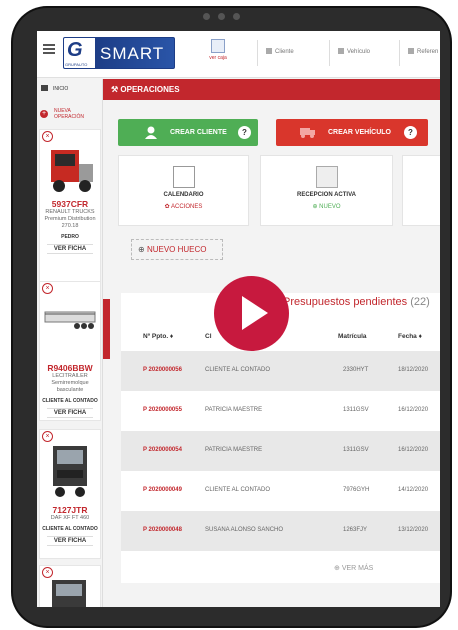 The image size is (458, 630). I want to click on ver-caja-label: ver caja, so click(218, 58).